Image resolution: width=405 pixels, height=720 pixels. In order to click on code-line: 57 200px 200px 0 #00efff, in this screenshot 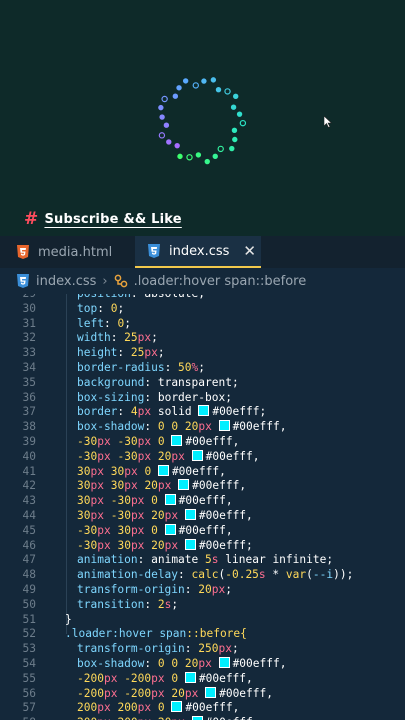, I will do `click(202, 707)`.